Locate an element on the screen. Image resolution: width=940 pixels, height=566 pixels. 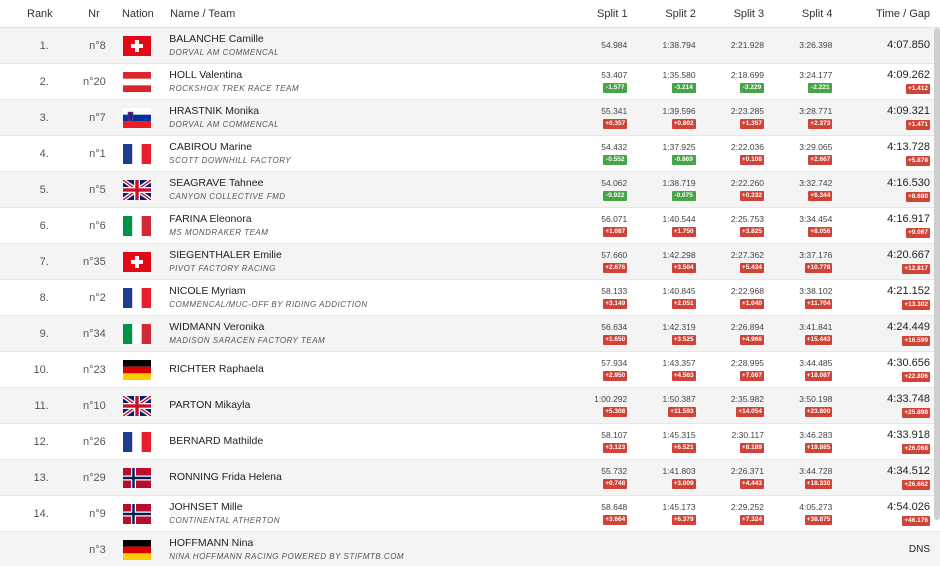
rider-name: HRASTNIK Monika is located at coordinates (364, 111).